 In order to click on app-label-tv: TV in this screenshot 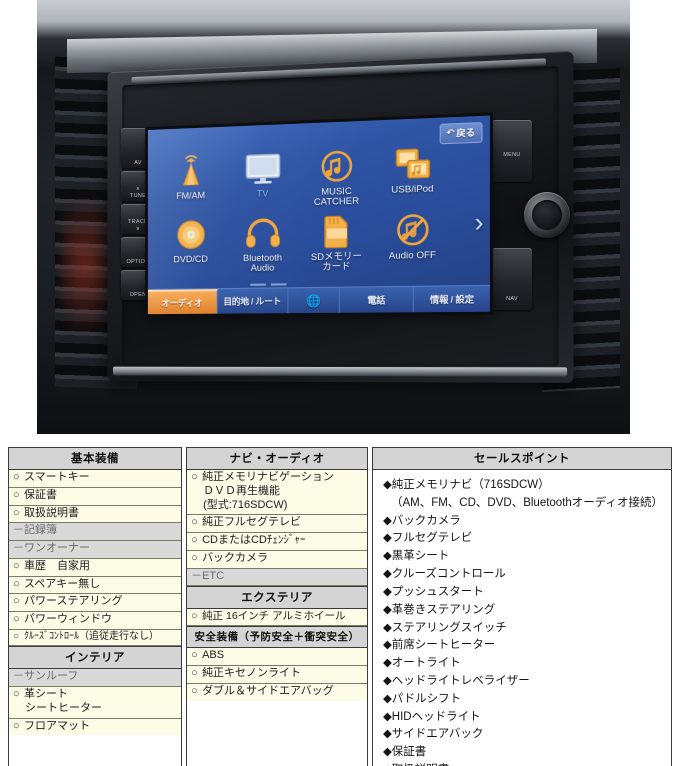, I will do `click(262, 194)`.